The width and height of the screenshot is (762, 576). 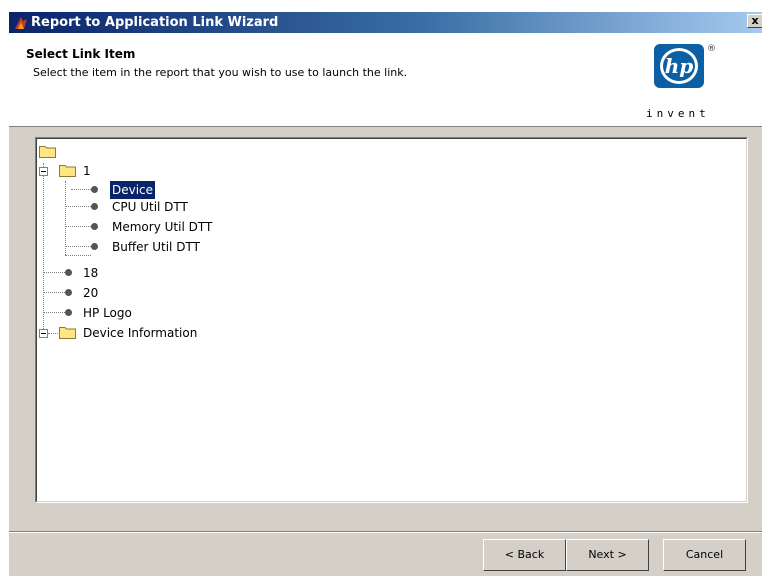 I want to click on tree-item-label: Memory Util DTT, so click(x=162, y=227).